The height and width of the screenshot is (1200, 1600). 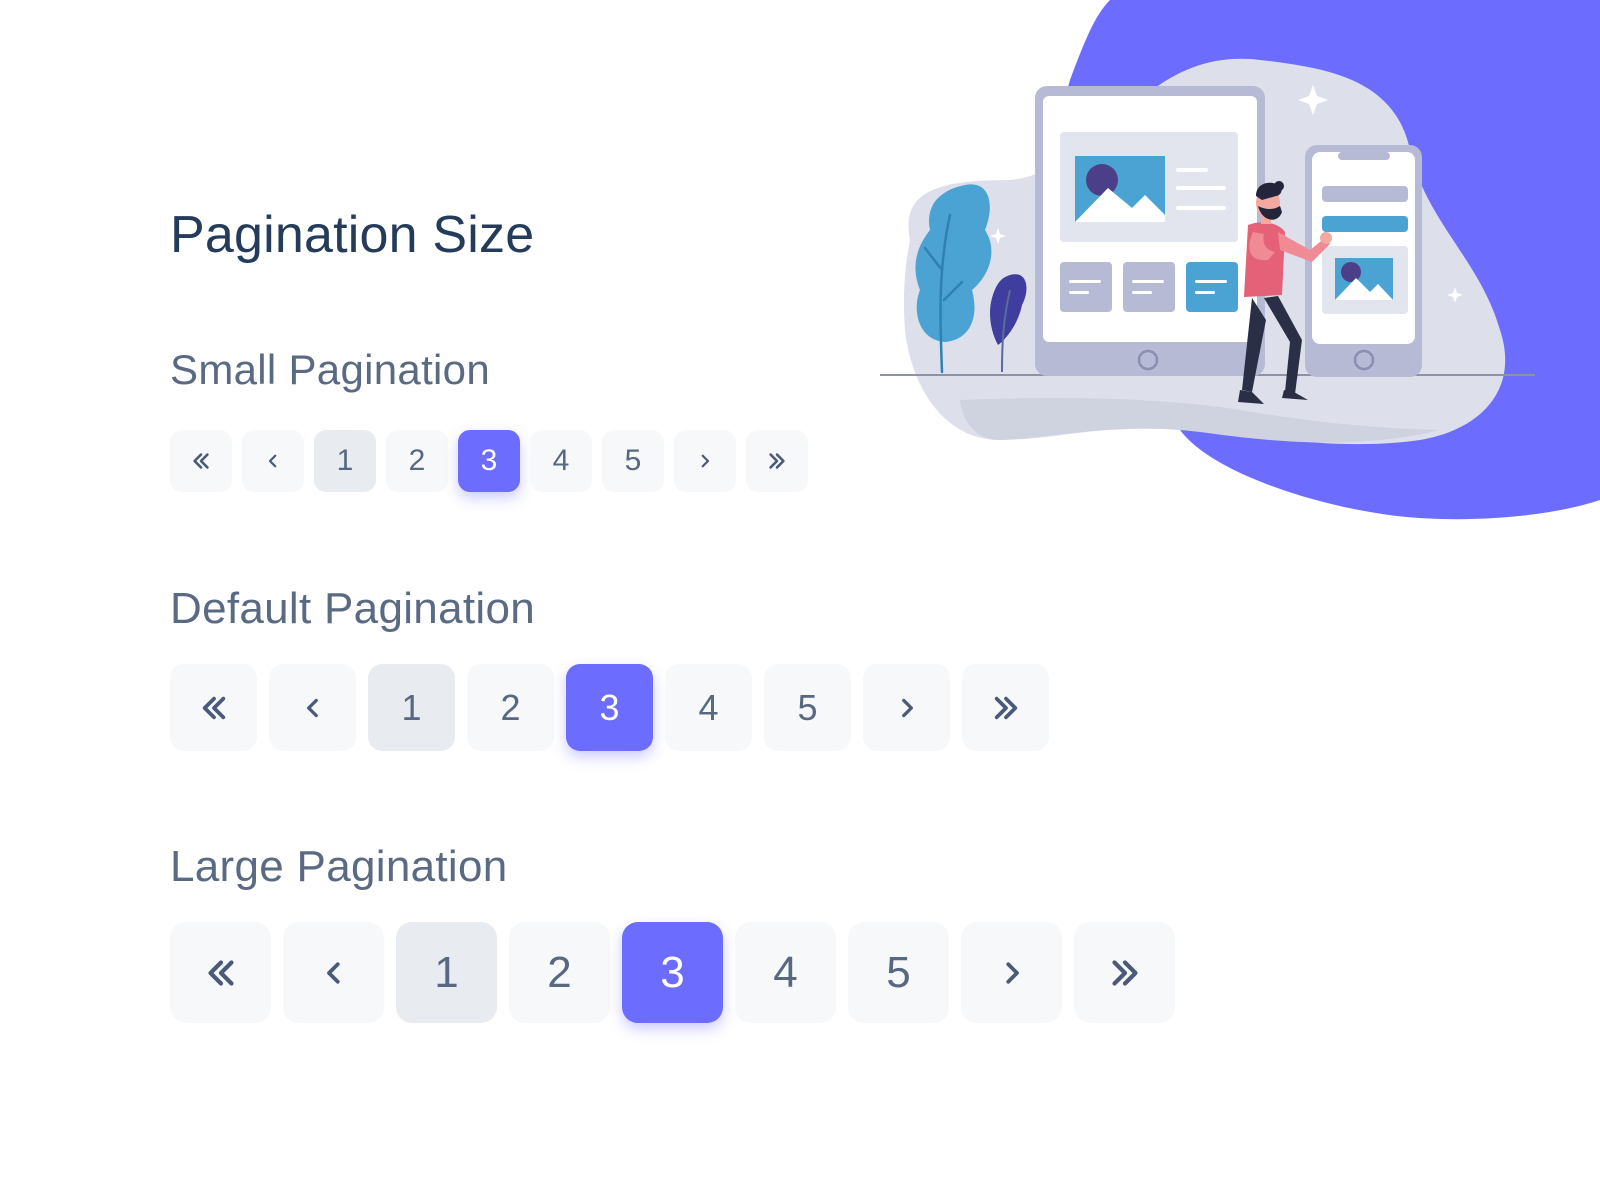 What do you see at coordinates (339, 866) in the screenshot?
I see `large-pagination-title: Large Pagination` at bounding box center [339, 866].